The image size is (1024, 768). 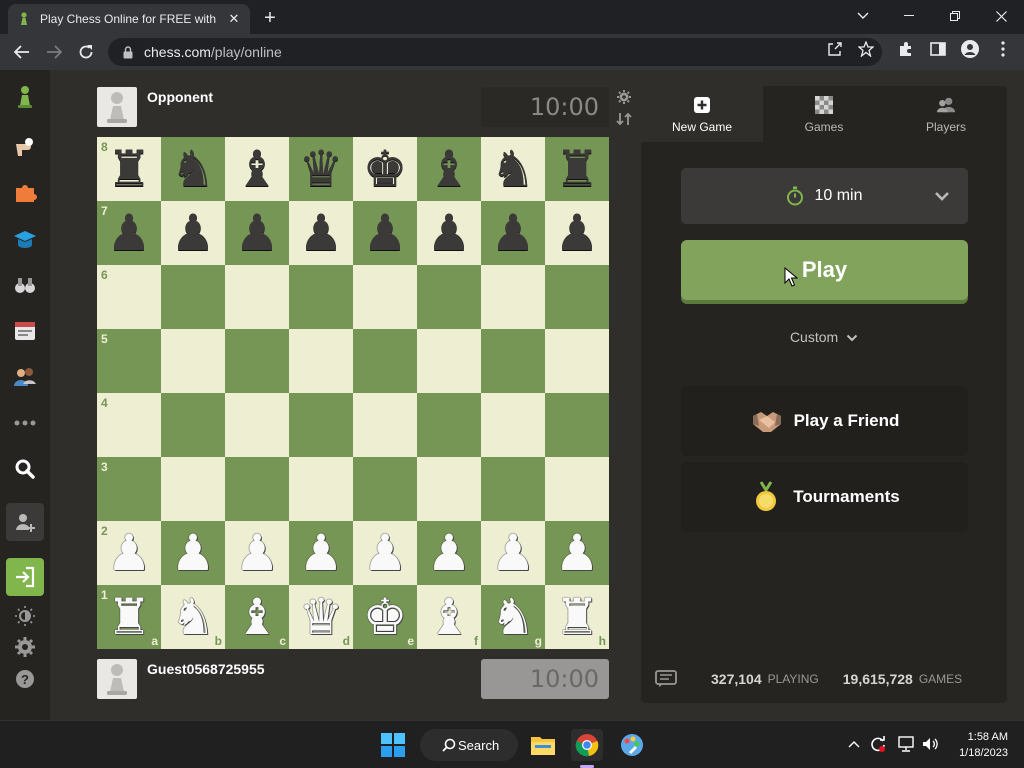 I want to click on file-explorer-icon, so click(x=543, y=745).